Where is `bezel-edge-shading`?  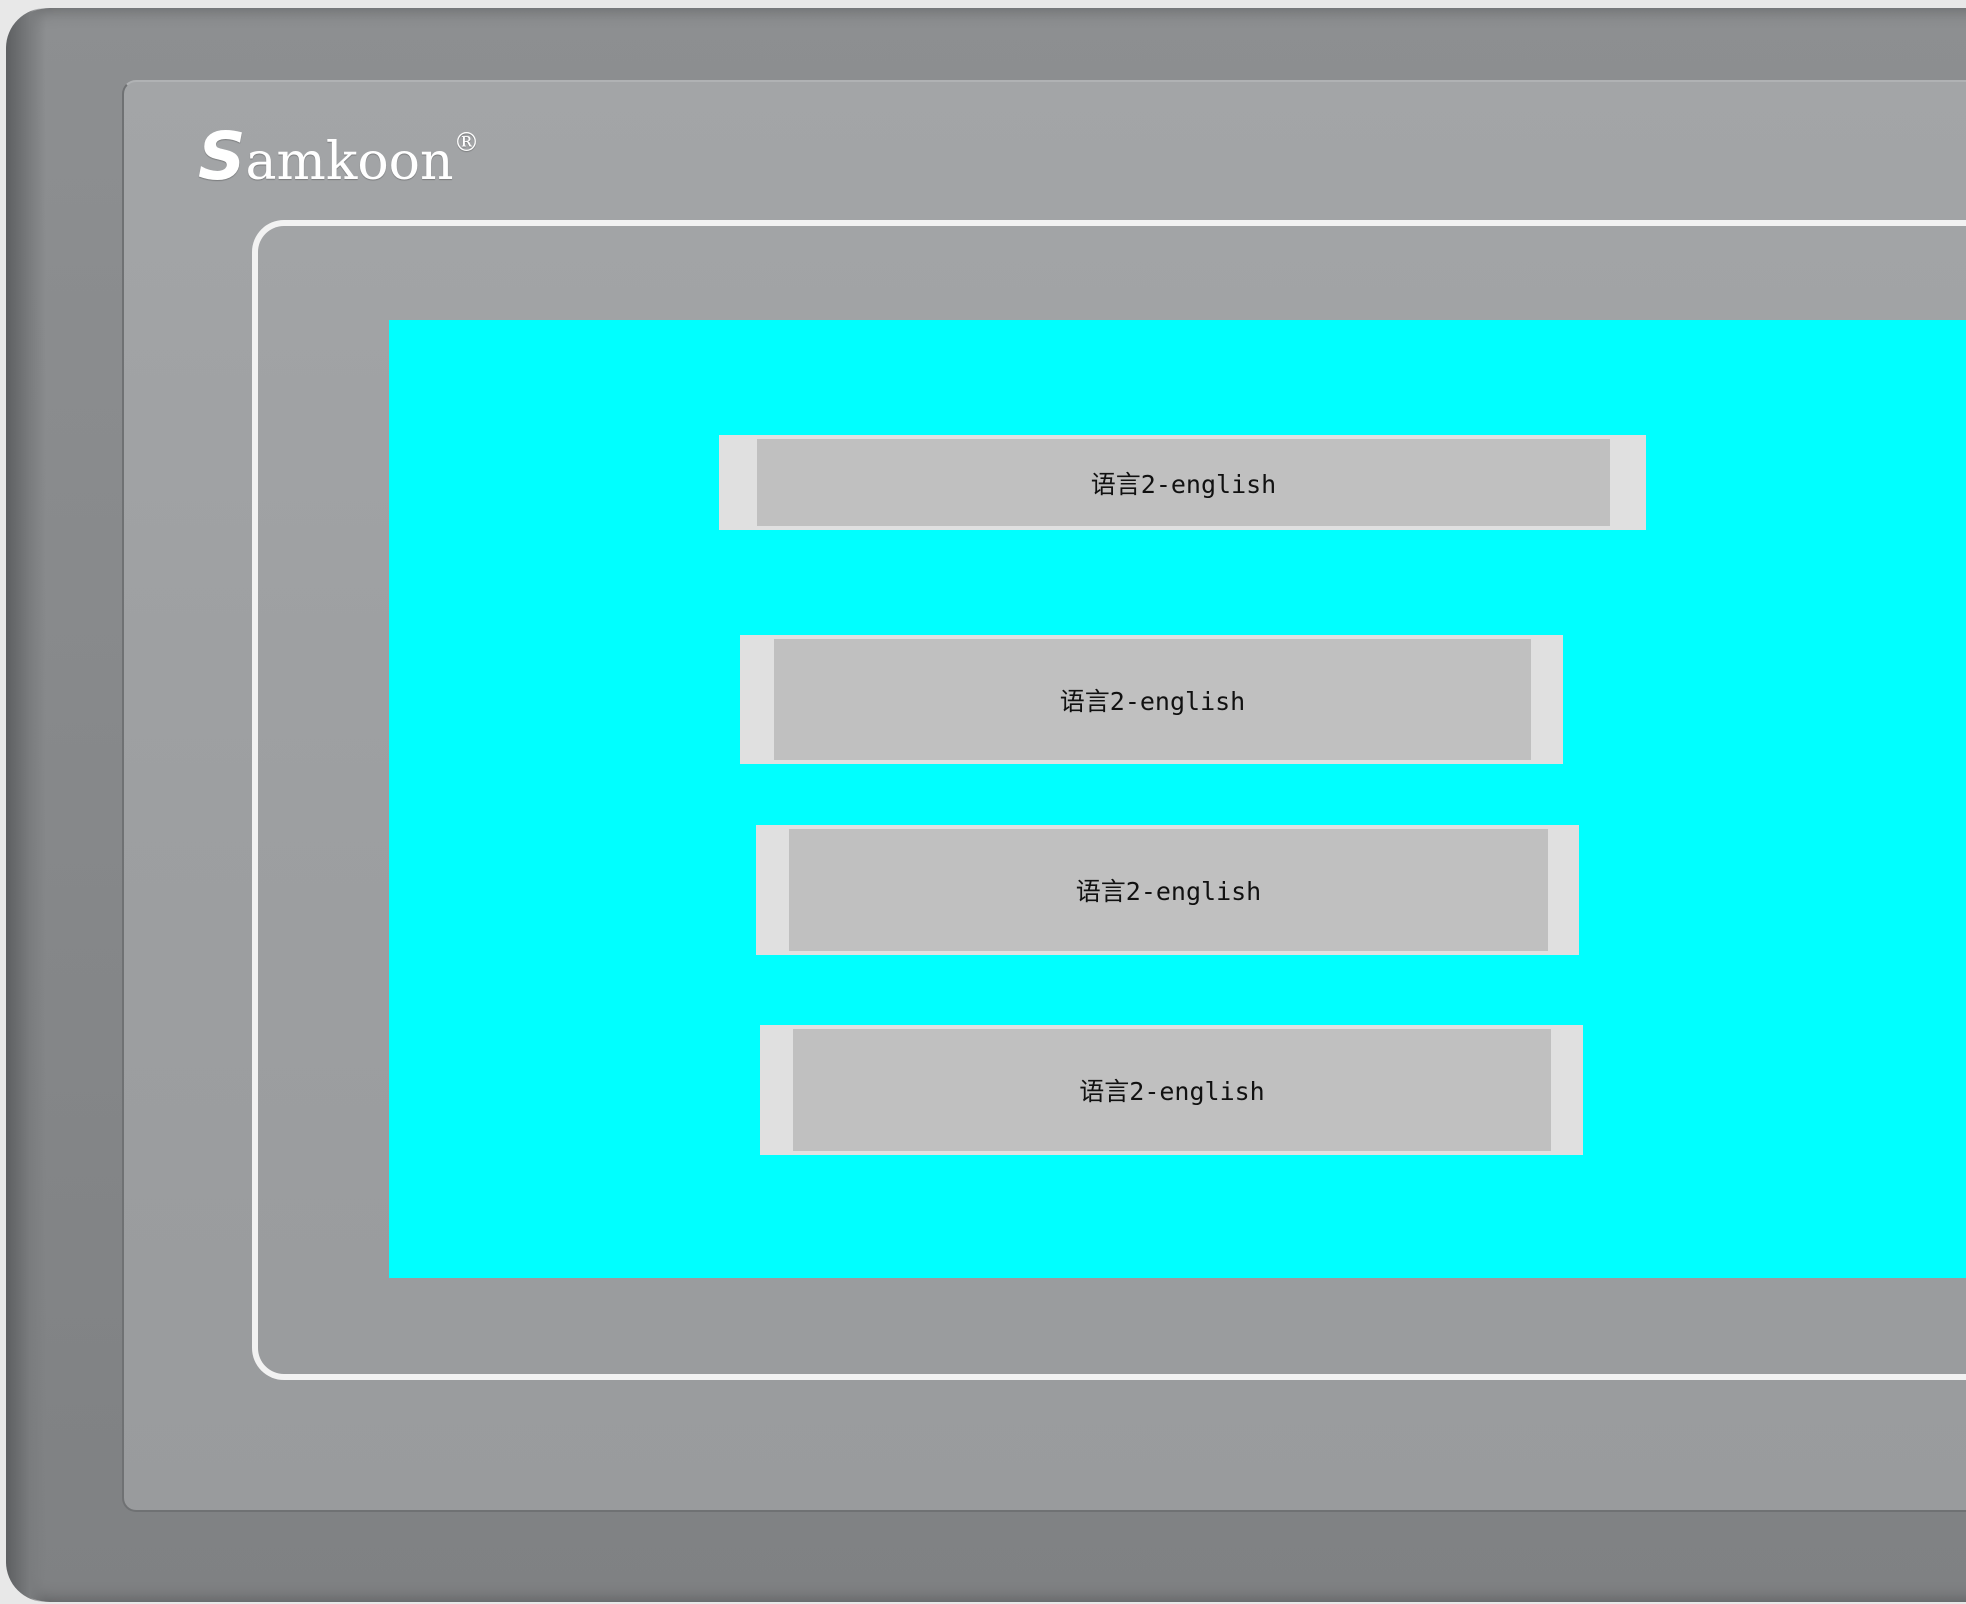 bezel-edge-shading is located at coordinates (26, 805).